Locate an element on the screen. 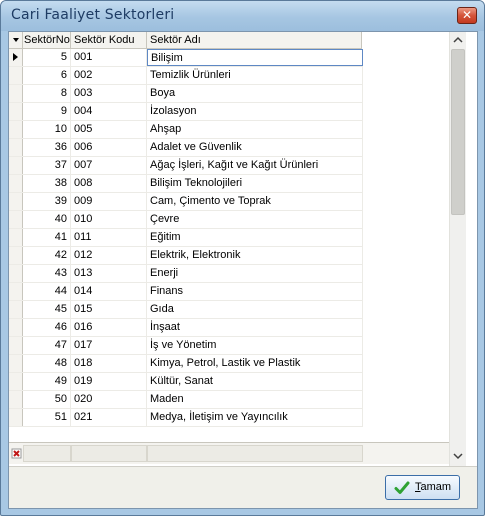  table-row: 49 019 Kültür, Sanat is located at coordinates (186, 382).